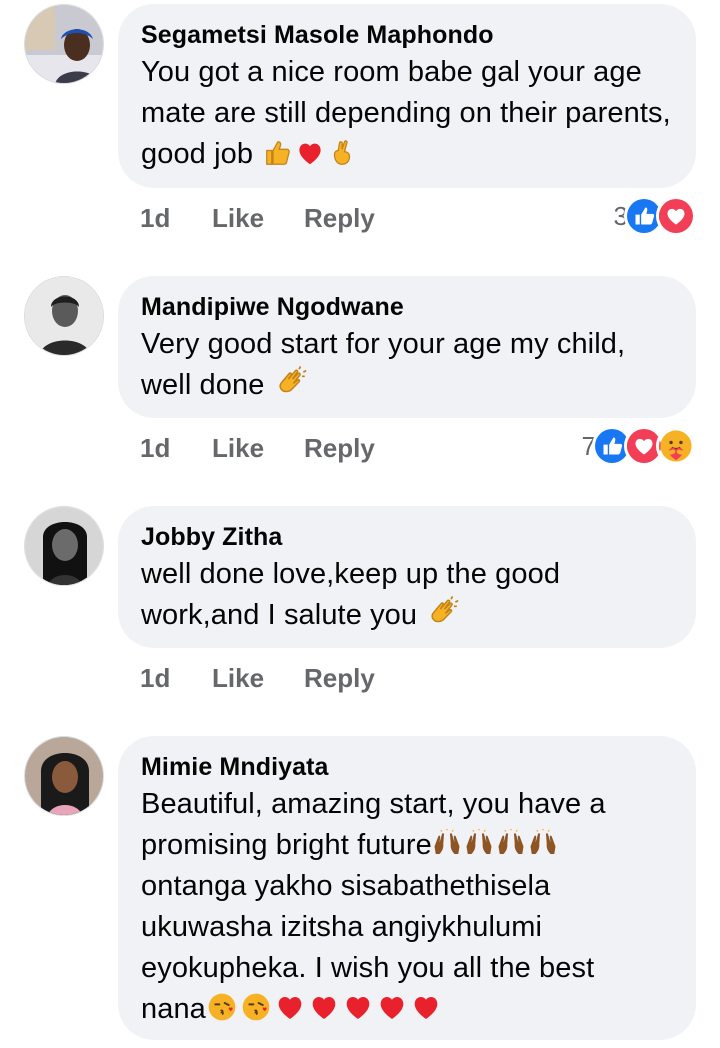  Describe the element at coordinates (655, 216) in the screenshot. I see `reaction-summary: 3` at that location.